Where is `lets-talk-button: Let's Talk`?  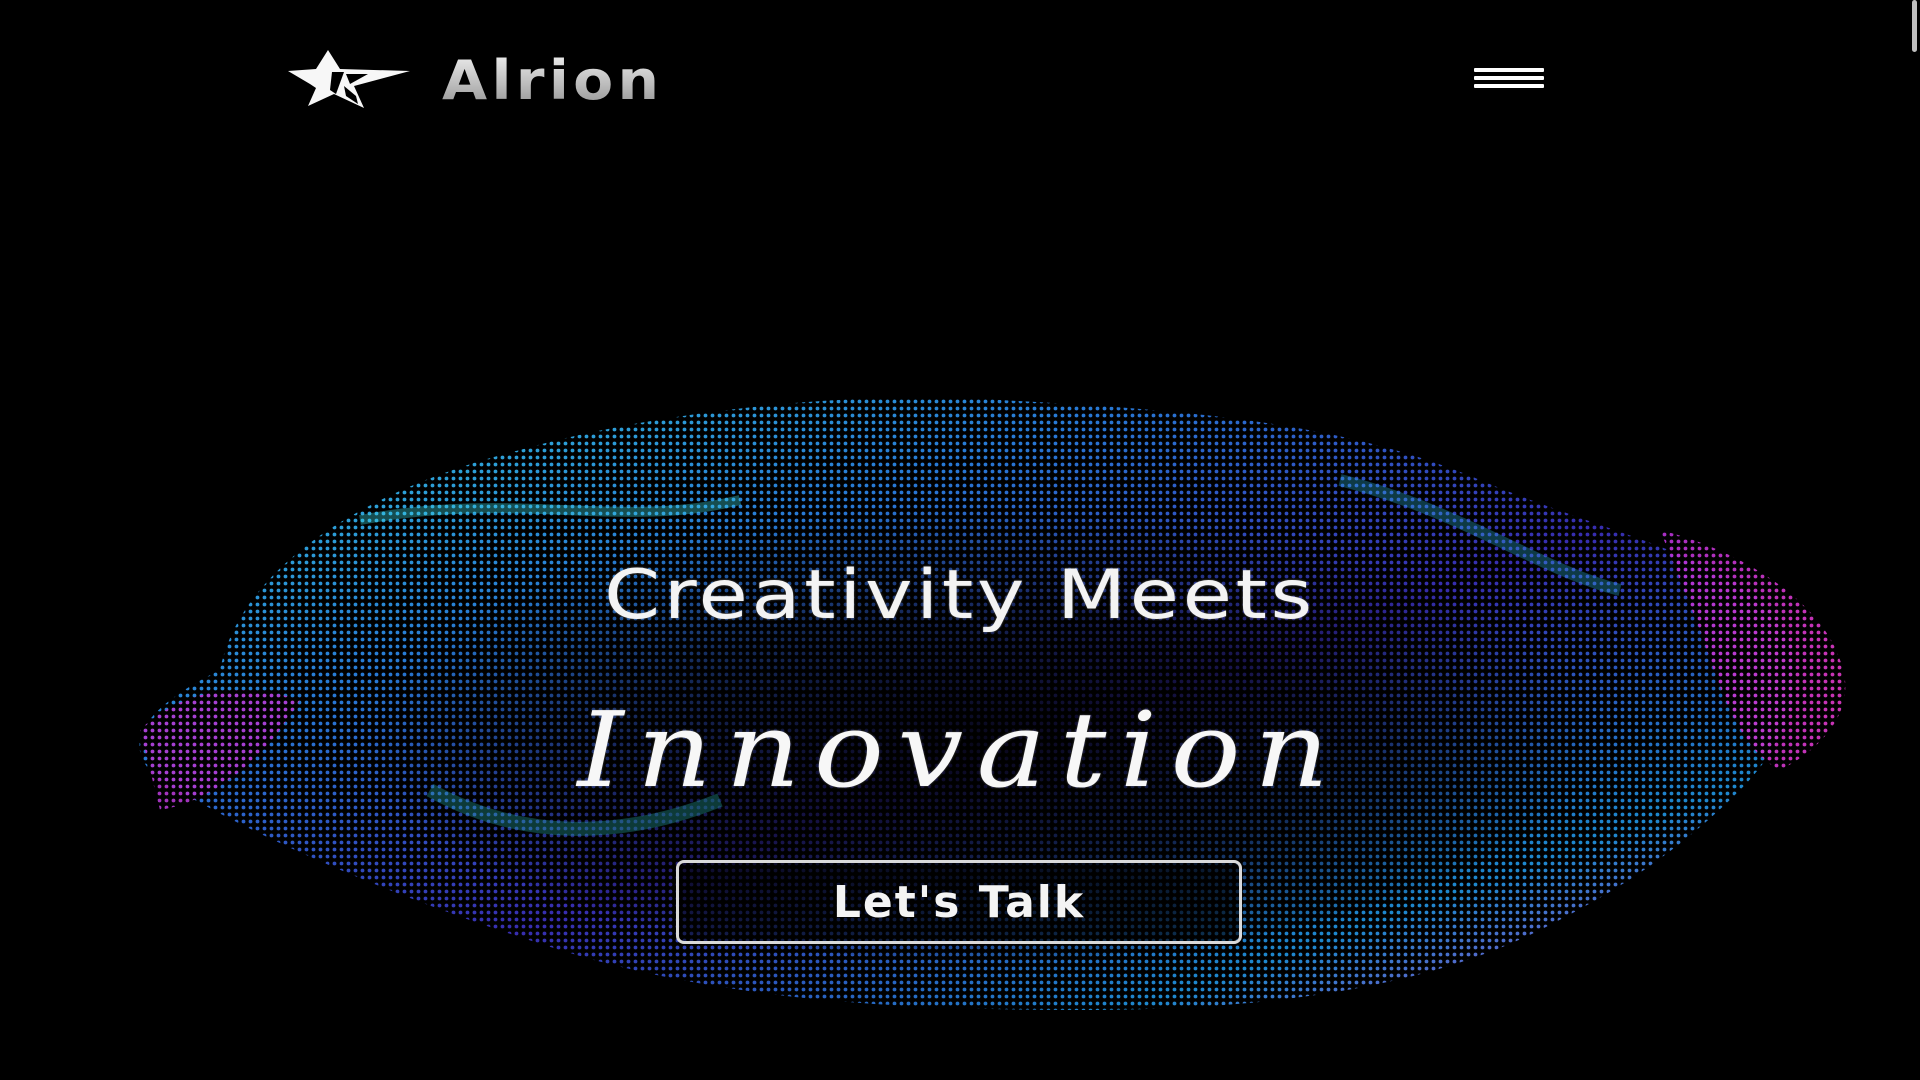
lets-talk-button: Let's Talk is located at coordinates (959, 902).